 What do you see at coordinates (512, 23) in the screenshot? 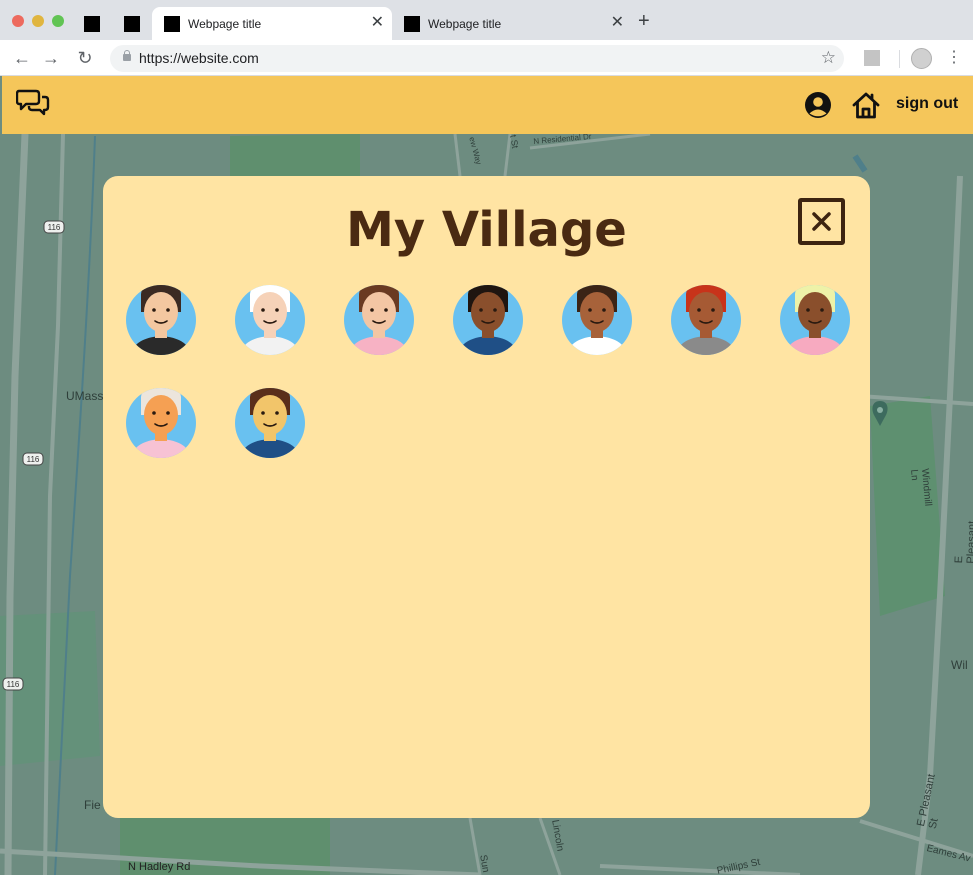
I see `browser-tab-2: Webpage title ✕` at bounding box center [512, 23].